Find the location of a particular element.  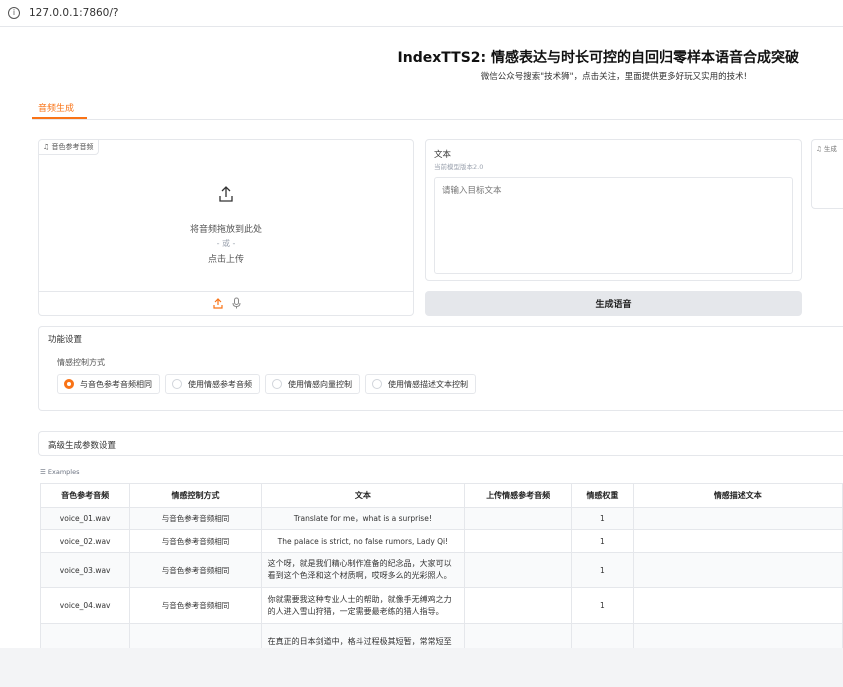

function-settings-title: 功能设置 is located at coordinates (65, 340).